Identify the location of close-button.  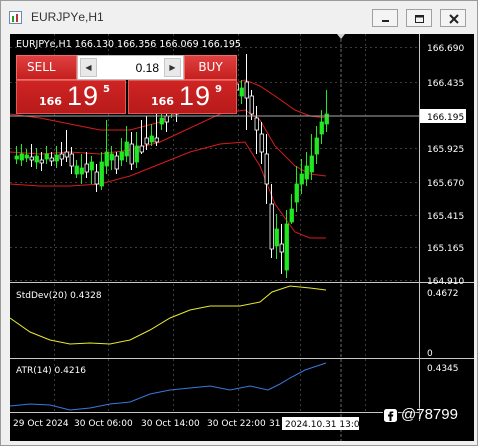
(453, 18).